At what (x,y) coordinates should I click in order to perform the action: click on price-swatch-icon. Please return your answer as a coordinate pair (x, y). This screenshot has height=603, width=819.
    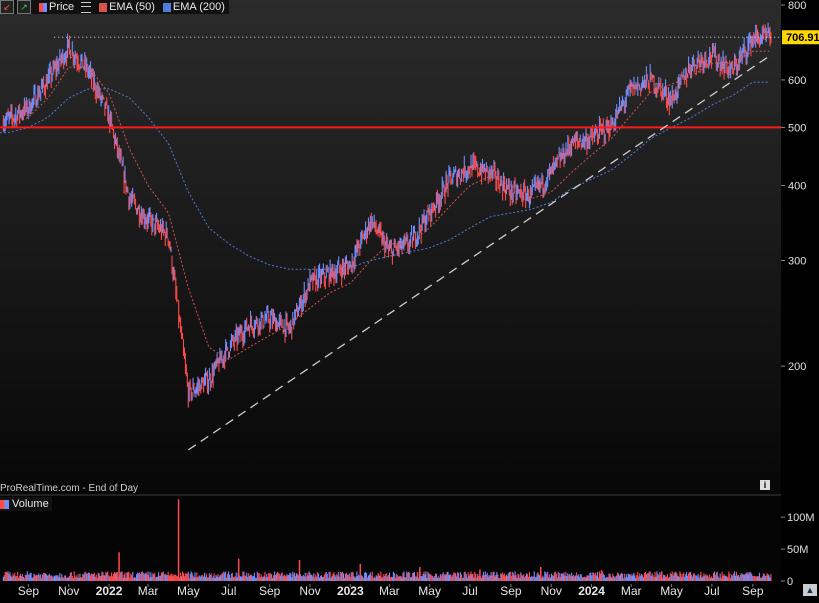
    Looking at the image, I should click on (43, 7).